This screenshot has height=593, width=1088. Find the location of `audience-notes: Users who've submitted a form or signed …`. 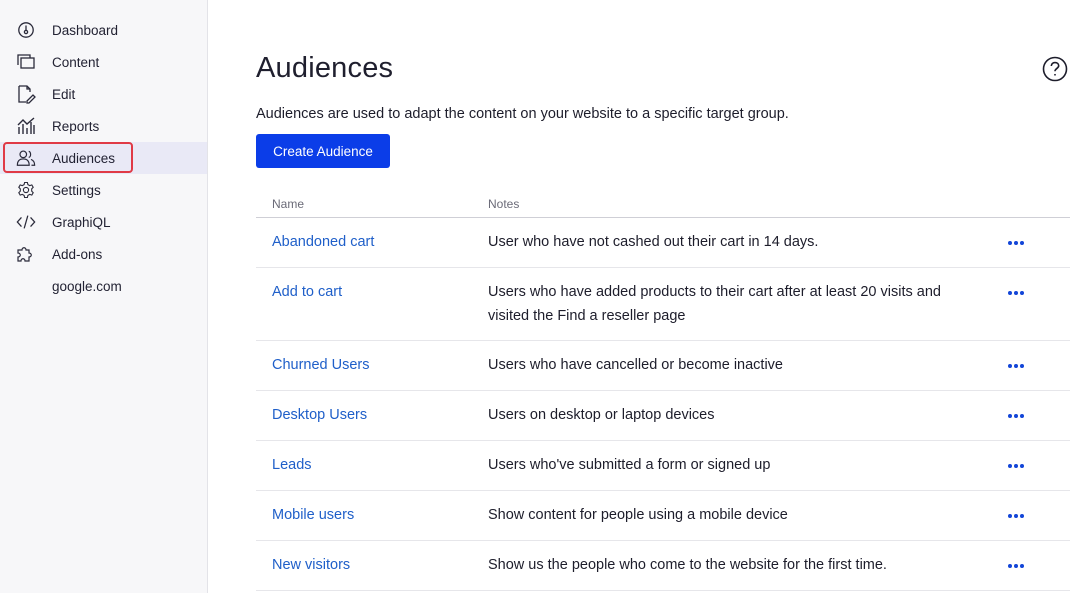

audience-notes: Users who've submitted a form or signed … is located at coordinates (629, 465).